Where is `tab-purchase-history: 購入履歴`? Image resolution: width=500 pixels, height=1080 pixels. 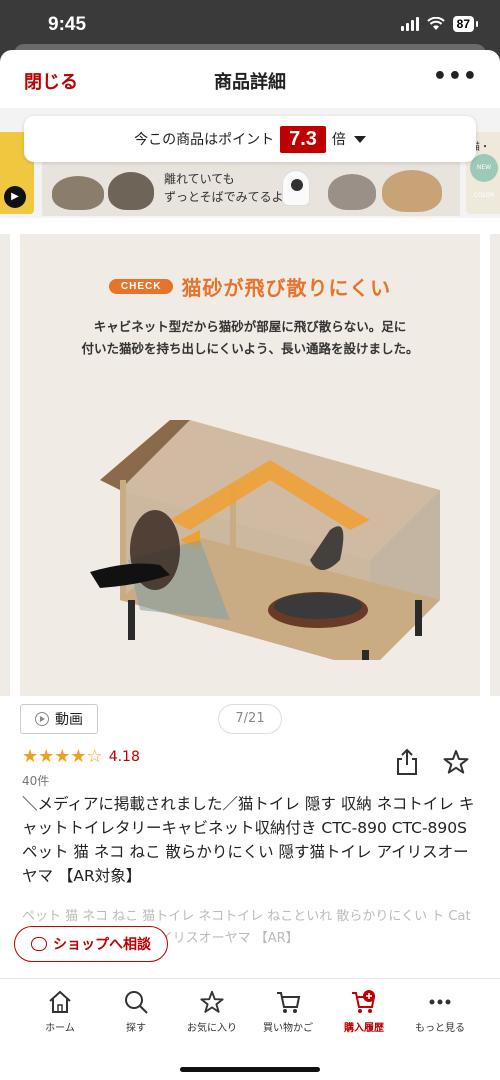 tab-purchase-history: 購入履歴 is located at coordinates (364, 1011).